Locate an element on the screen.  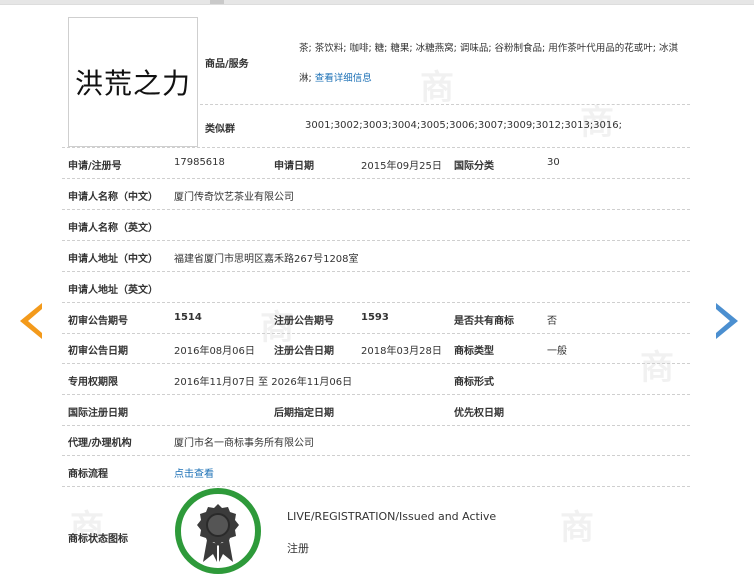
next-arrow-icon is located at coordinates (727, 321).